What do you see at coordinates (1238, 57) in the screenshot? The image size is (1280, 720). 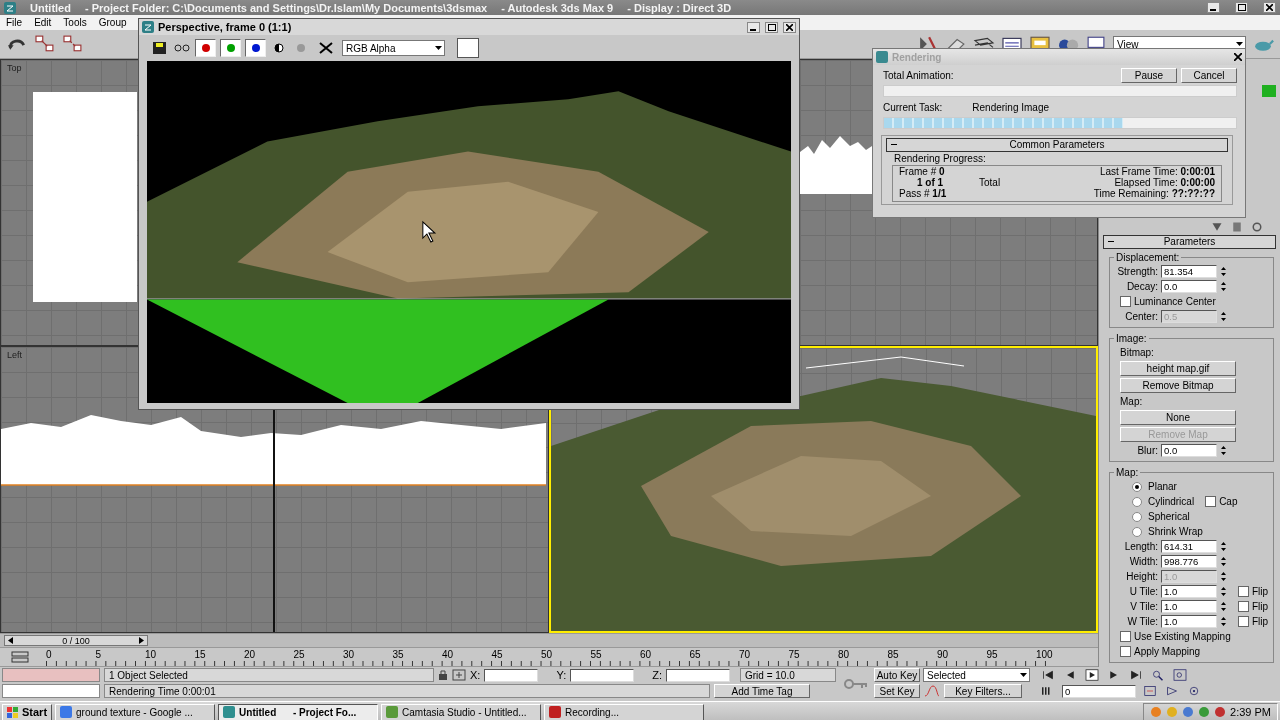 I see `close-icon` at bounding box center [1238, 57].